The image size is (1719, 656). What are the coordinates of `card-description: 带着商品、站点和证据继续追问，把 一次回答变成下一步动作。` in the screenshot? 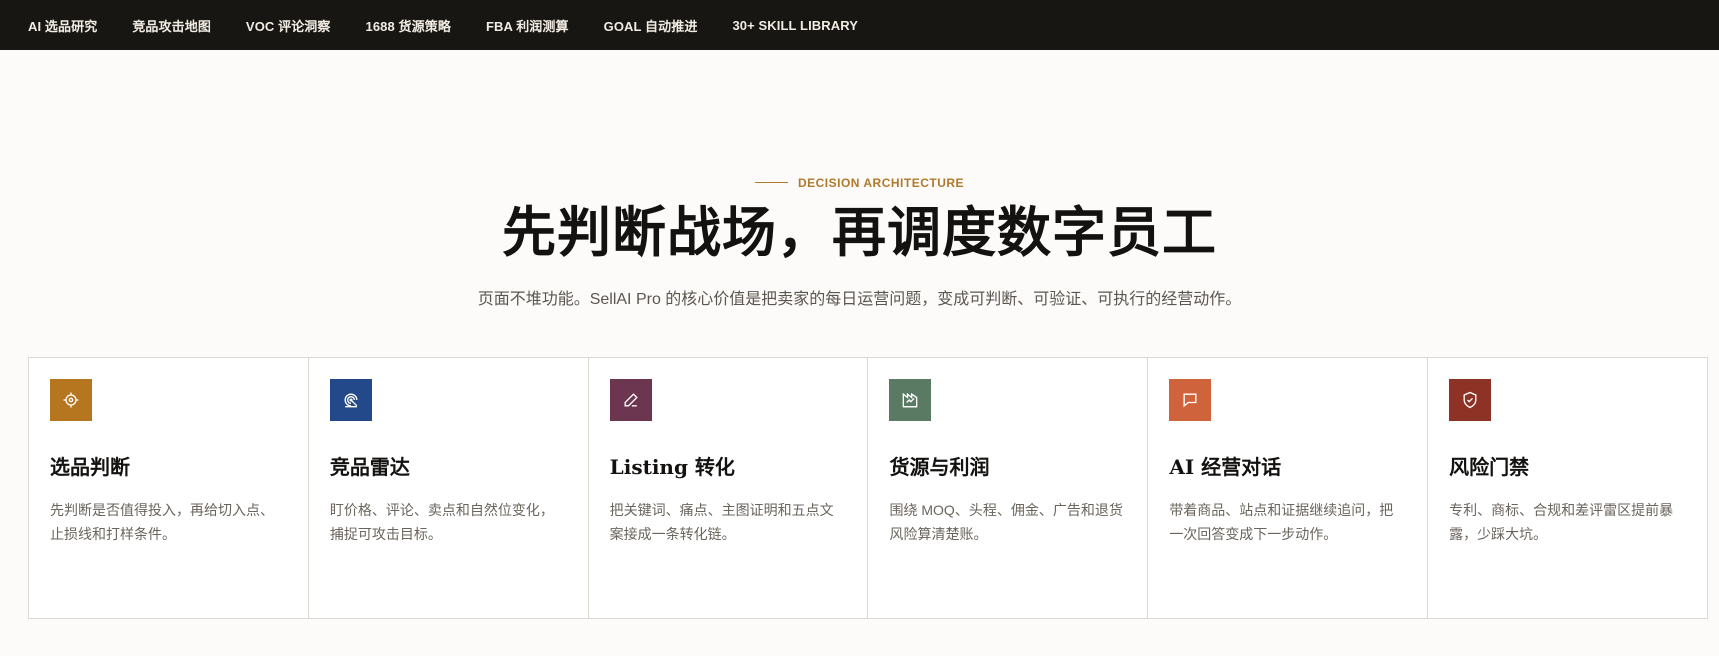 It's located at (1281, 522).